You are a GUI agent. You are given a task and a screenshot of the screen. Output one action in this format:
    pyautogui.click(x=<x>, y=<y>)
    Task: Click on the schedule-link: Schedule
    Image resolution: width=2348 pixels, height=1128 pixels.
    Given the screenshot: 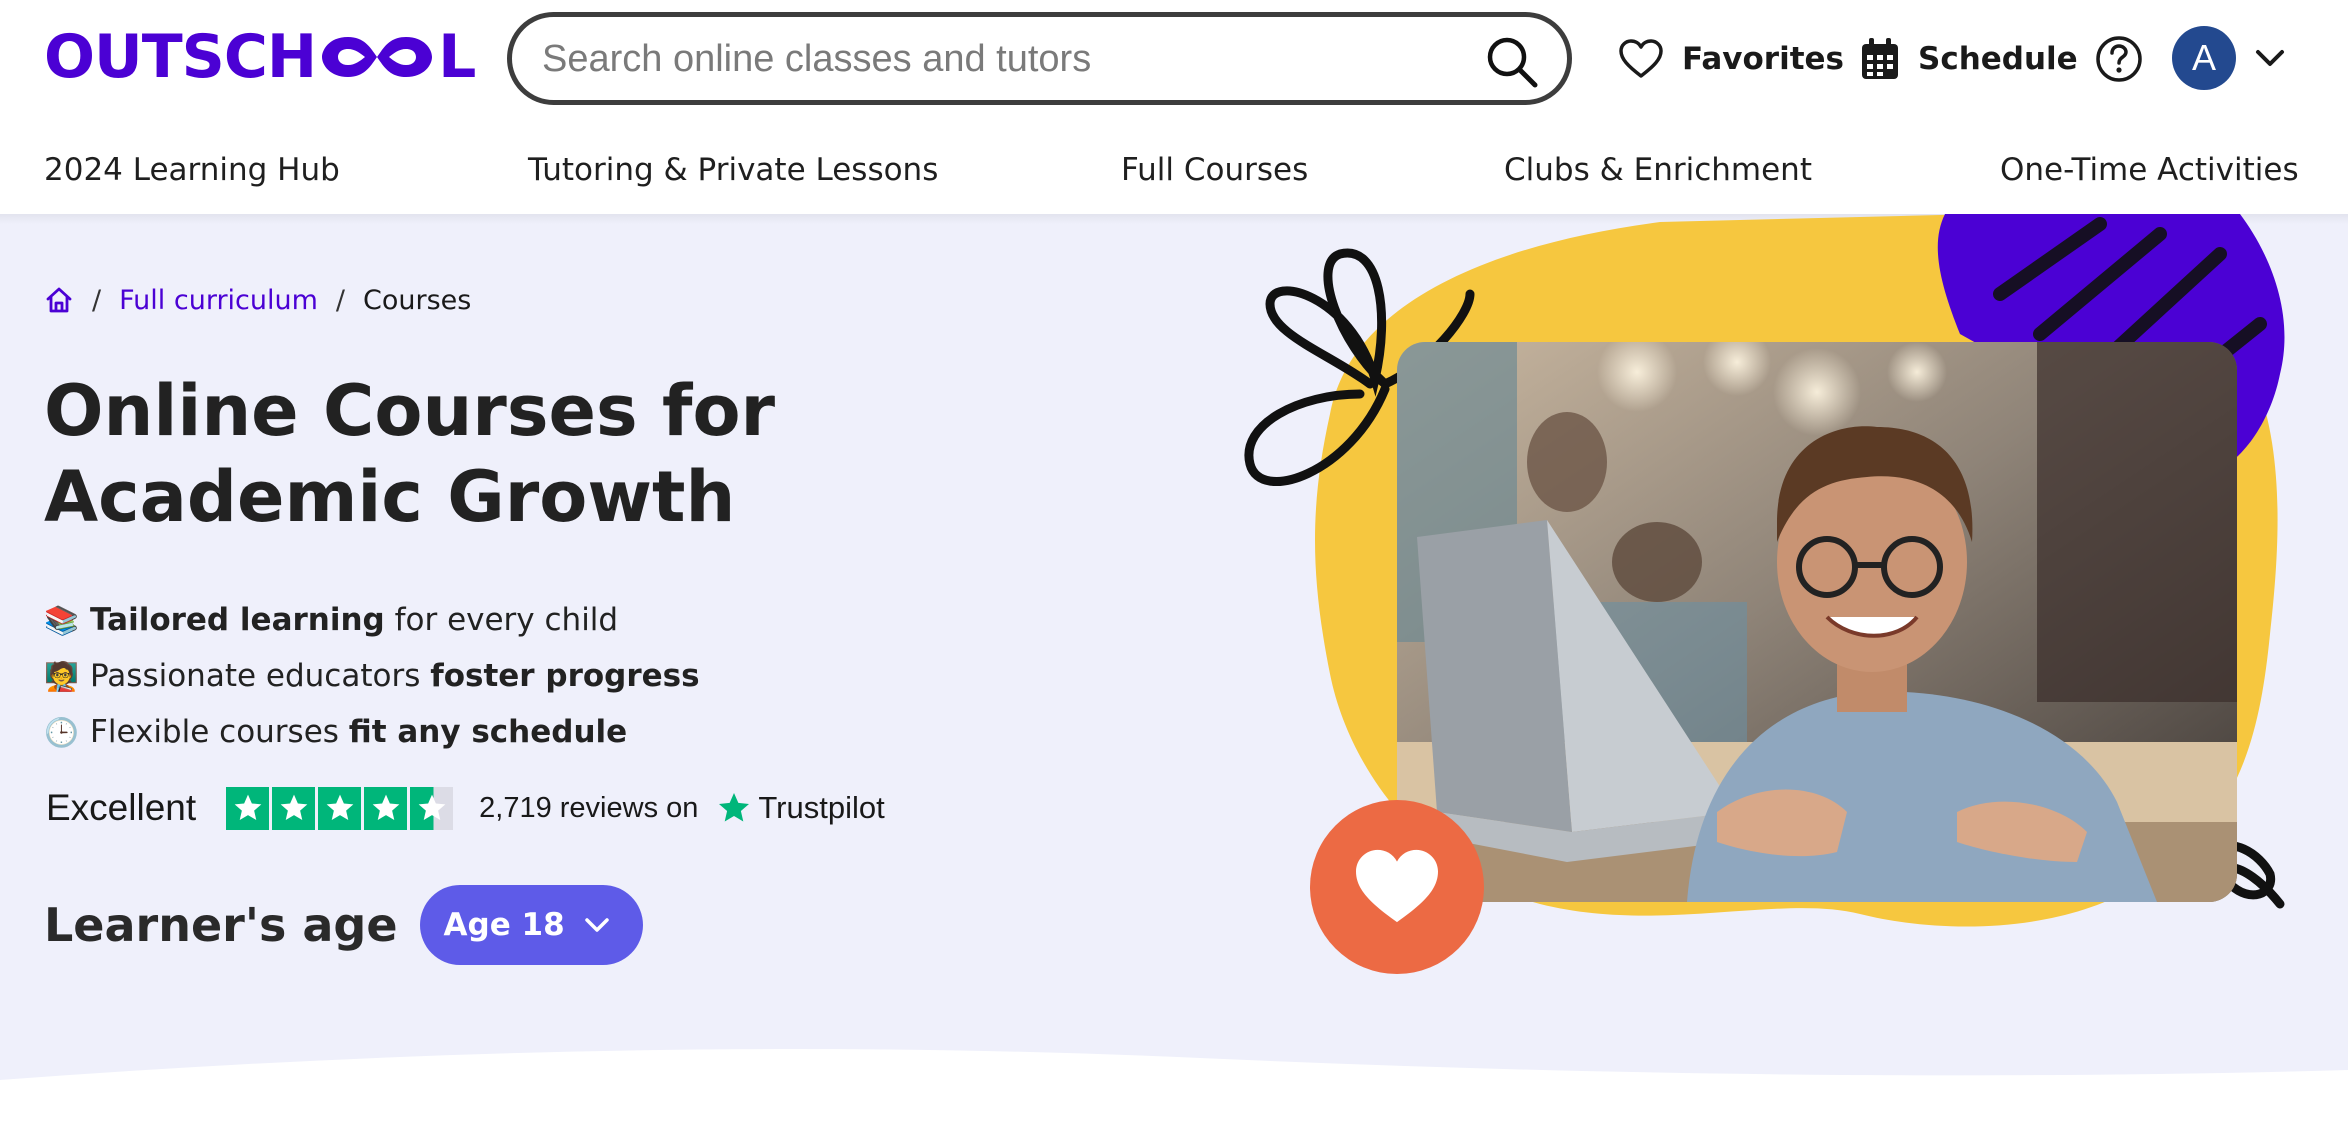 What is the action you would take?
    pyautogui.click(x=1969, y=59)
    